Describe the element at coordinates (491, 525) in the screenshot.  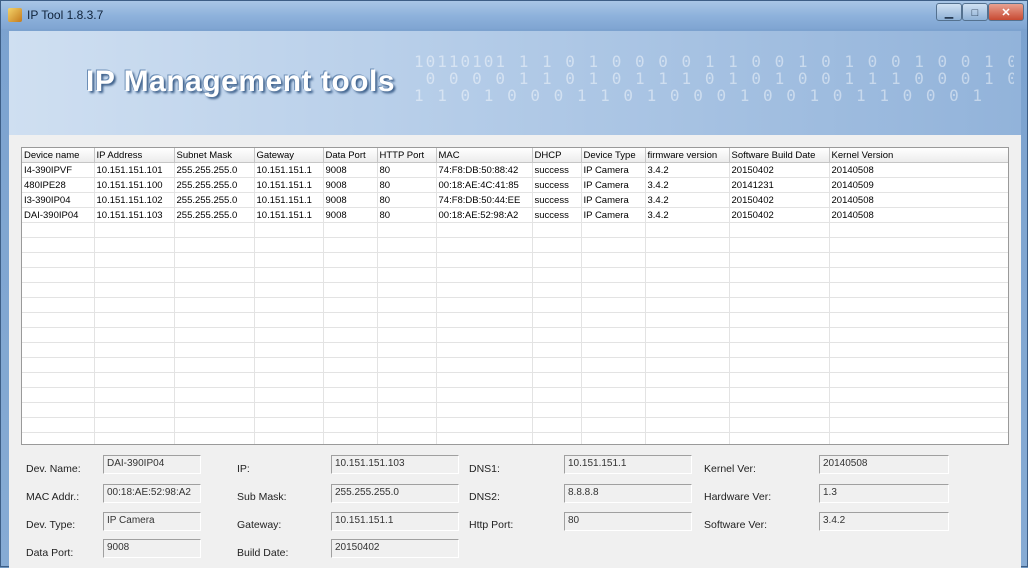
I see `http-port-label: Http Port:` at that location.